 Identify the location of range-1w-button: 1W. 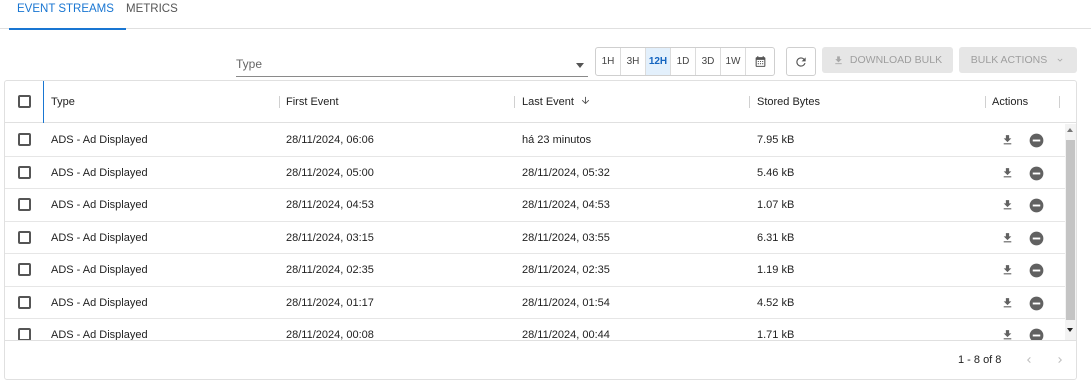
(733, 61).